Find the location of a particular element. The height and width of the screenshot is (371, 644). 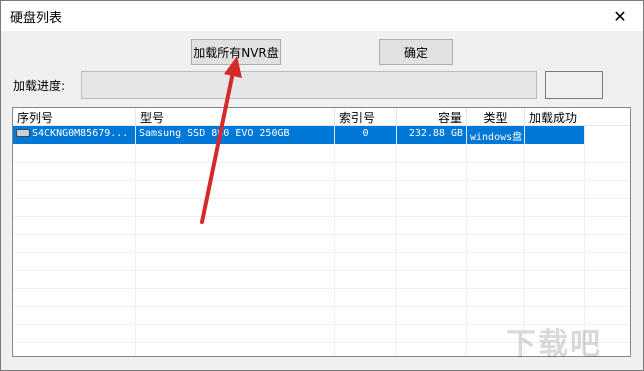

cell-loaded is located at coordinates (555, 135).